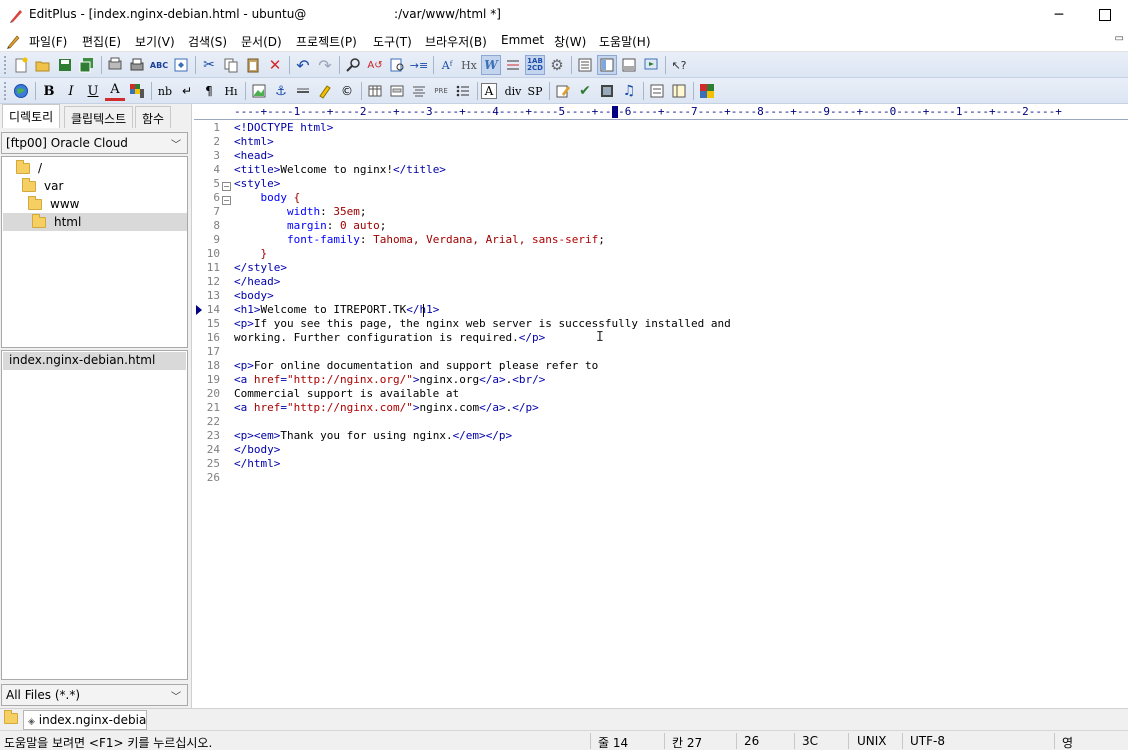  What do you see at coordinates (93, 91) in the screenshot?
I see `underline-icon: U` at bounding box center [93, 91].